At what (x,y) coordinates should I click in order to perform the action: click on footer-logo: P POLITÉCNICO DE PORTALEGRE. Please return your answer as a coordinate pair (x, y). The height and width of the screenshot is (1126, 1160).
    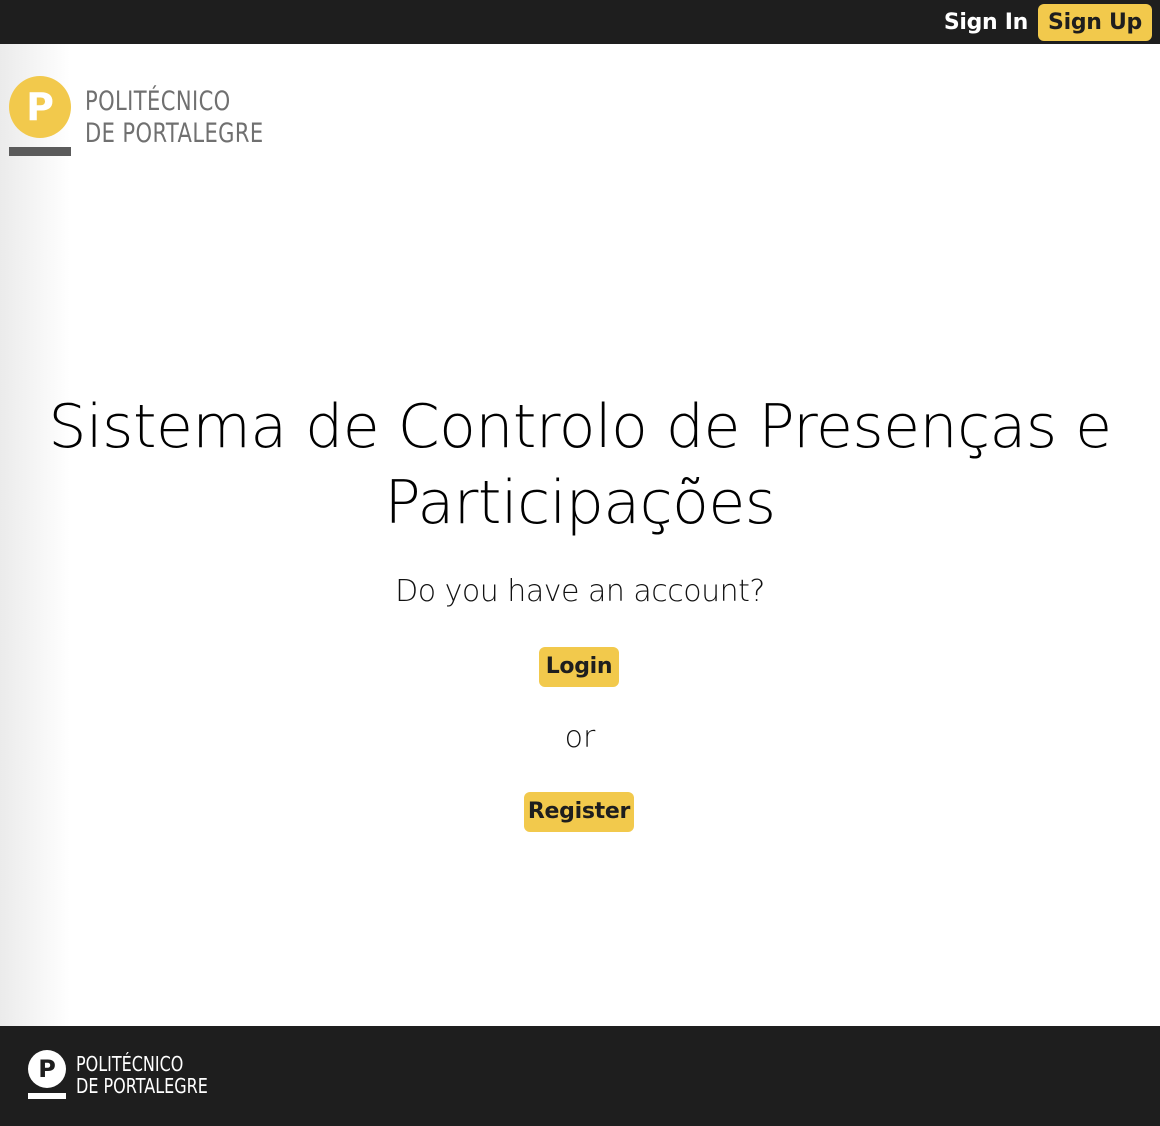
    Looking at the image, I should click on (128, 1078).